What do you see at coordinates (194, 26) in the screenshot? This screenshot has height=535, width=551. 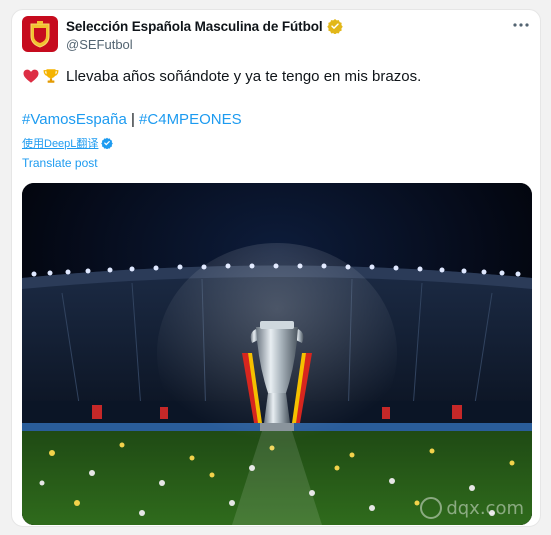 I see `account-name: Selección Española Masculina de Fútbol` at bounding box center [194, 26].